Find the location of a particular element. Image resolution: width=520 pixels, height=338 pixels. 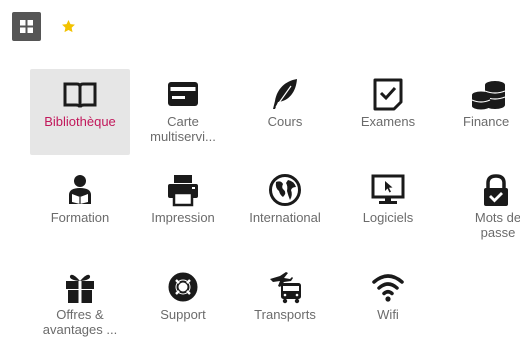

tile-finance: Finance is located at coordinates (480, 112).